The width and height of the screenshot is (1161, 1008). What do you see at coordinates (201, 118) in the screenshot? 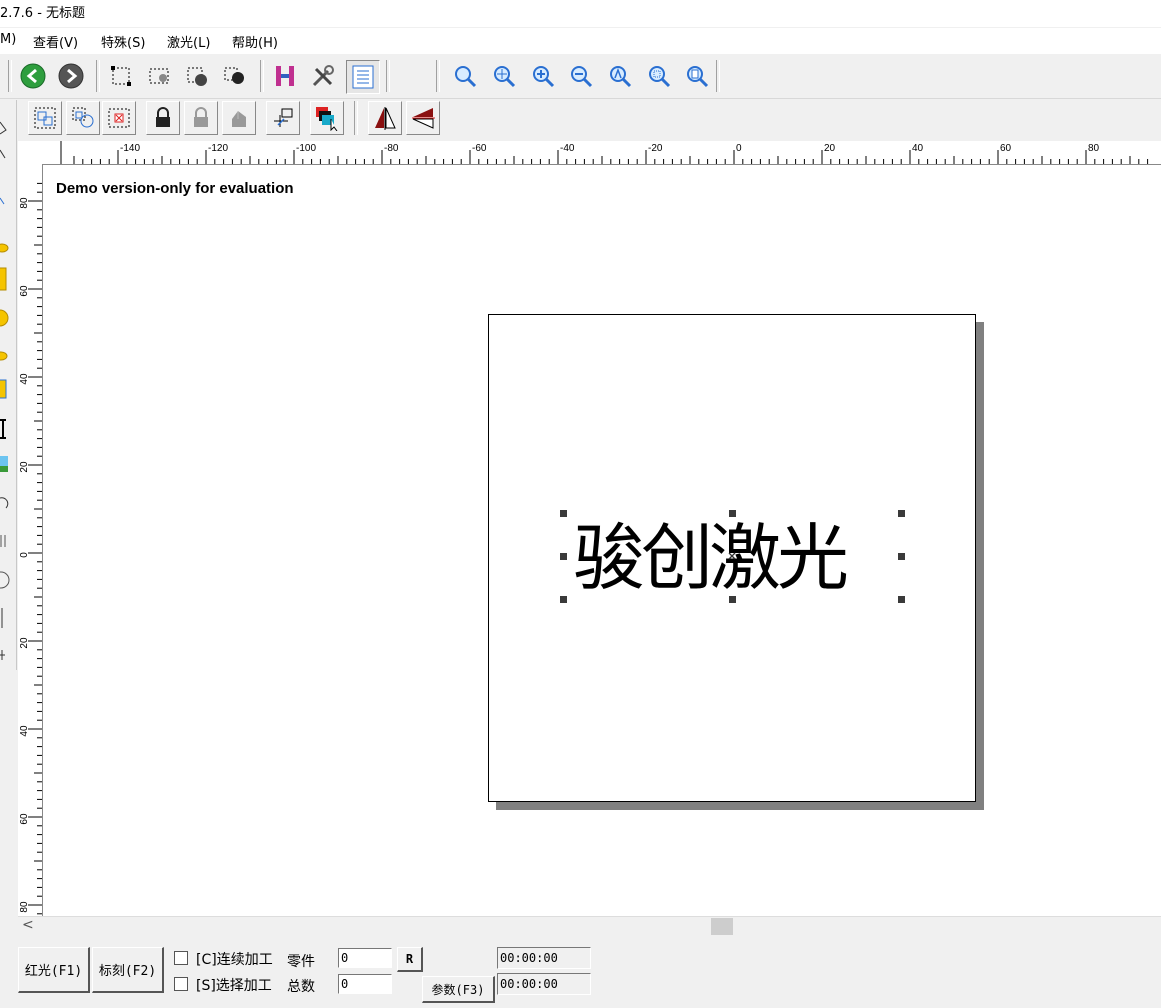
I see `unlock-icon` at bounding box center [201, 118].